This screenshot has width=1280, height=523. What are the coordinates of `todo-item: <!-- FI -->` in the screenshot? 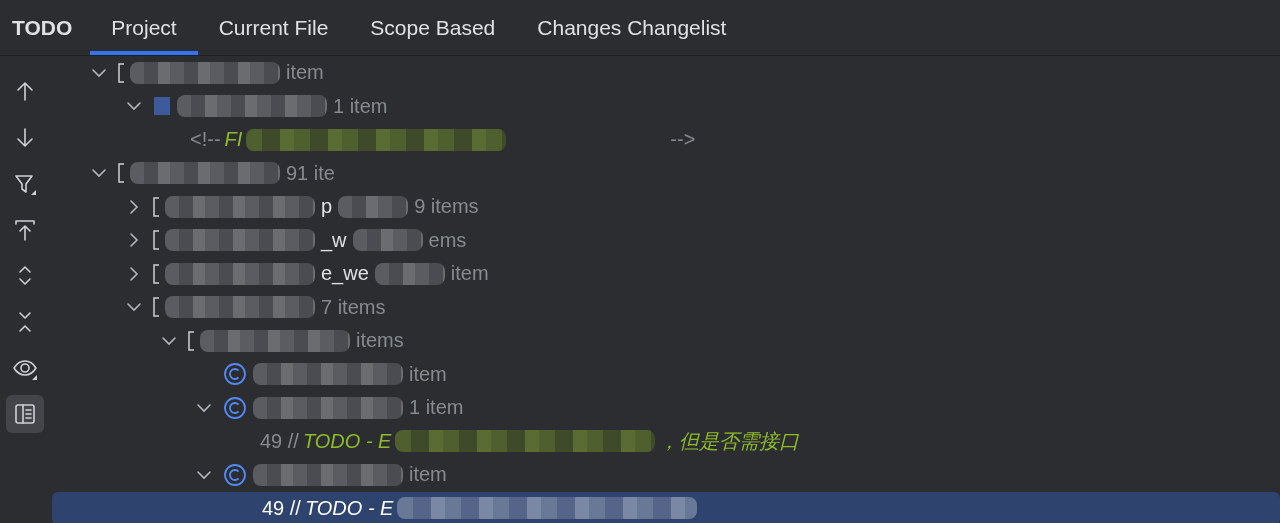 It's located at (443, 140).